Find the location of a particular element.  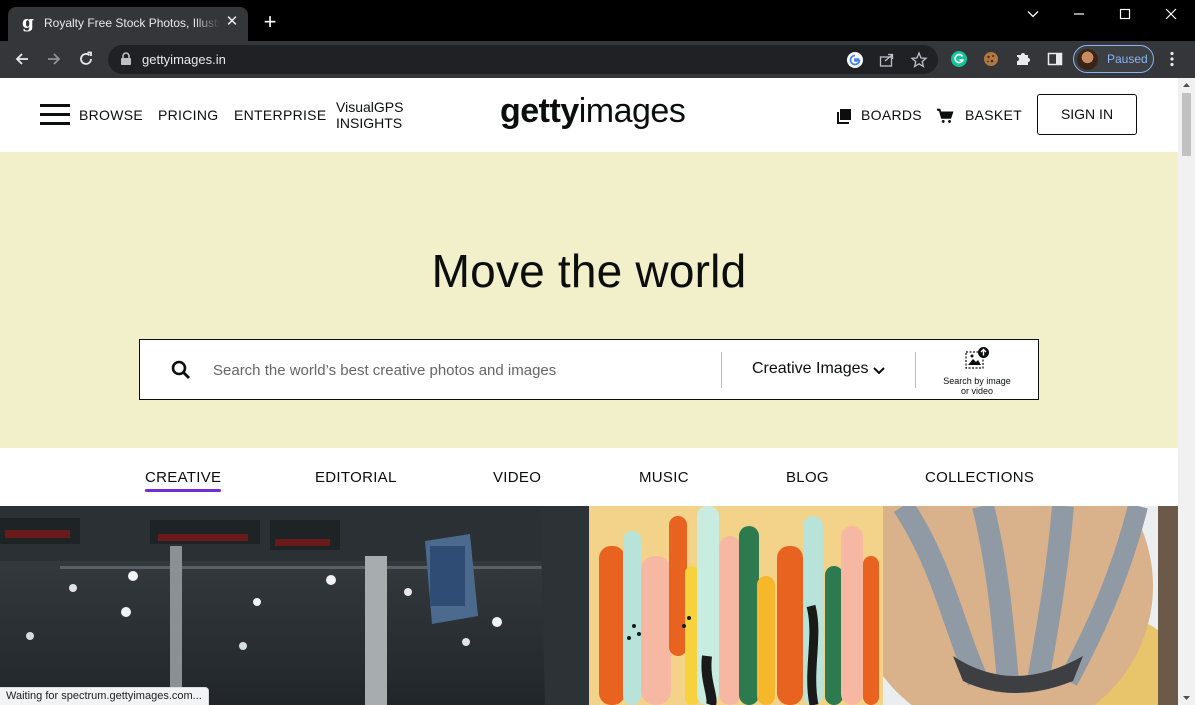

profile-status: Paused is located at coordinates (1127, 59).